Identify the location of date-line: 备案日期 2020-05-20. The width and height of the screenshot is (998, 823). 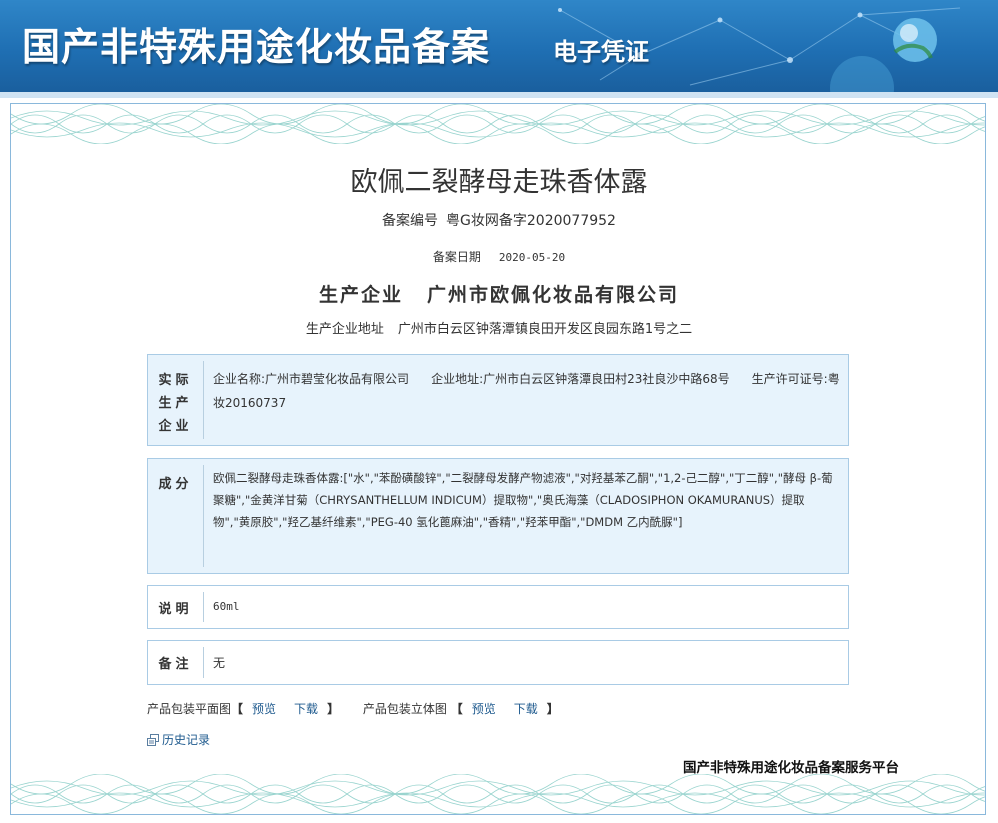
(499, 256).